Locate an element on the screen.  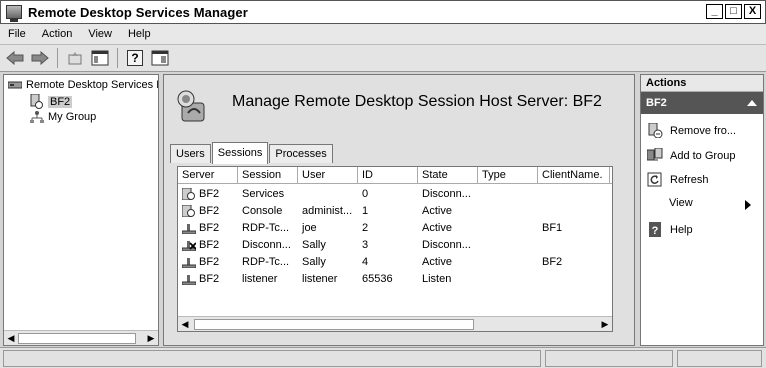
tree-item-group: My Group is located at coordinates (63, 117).